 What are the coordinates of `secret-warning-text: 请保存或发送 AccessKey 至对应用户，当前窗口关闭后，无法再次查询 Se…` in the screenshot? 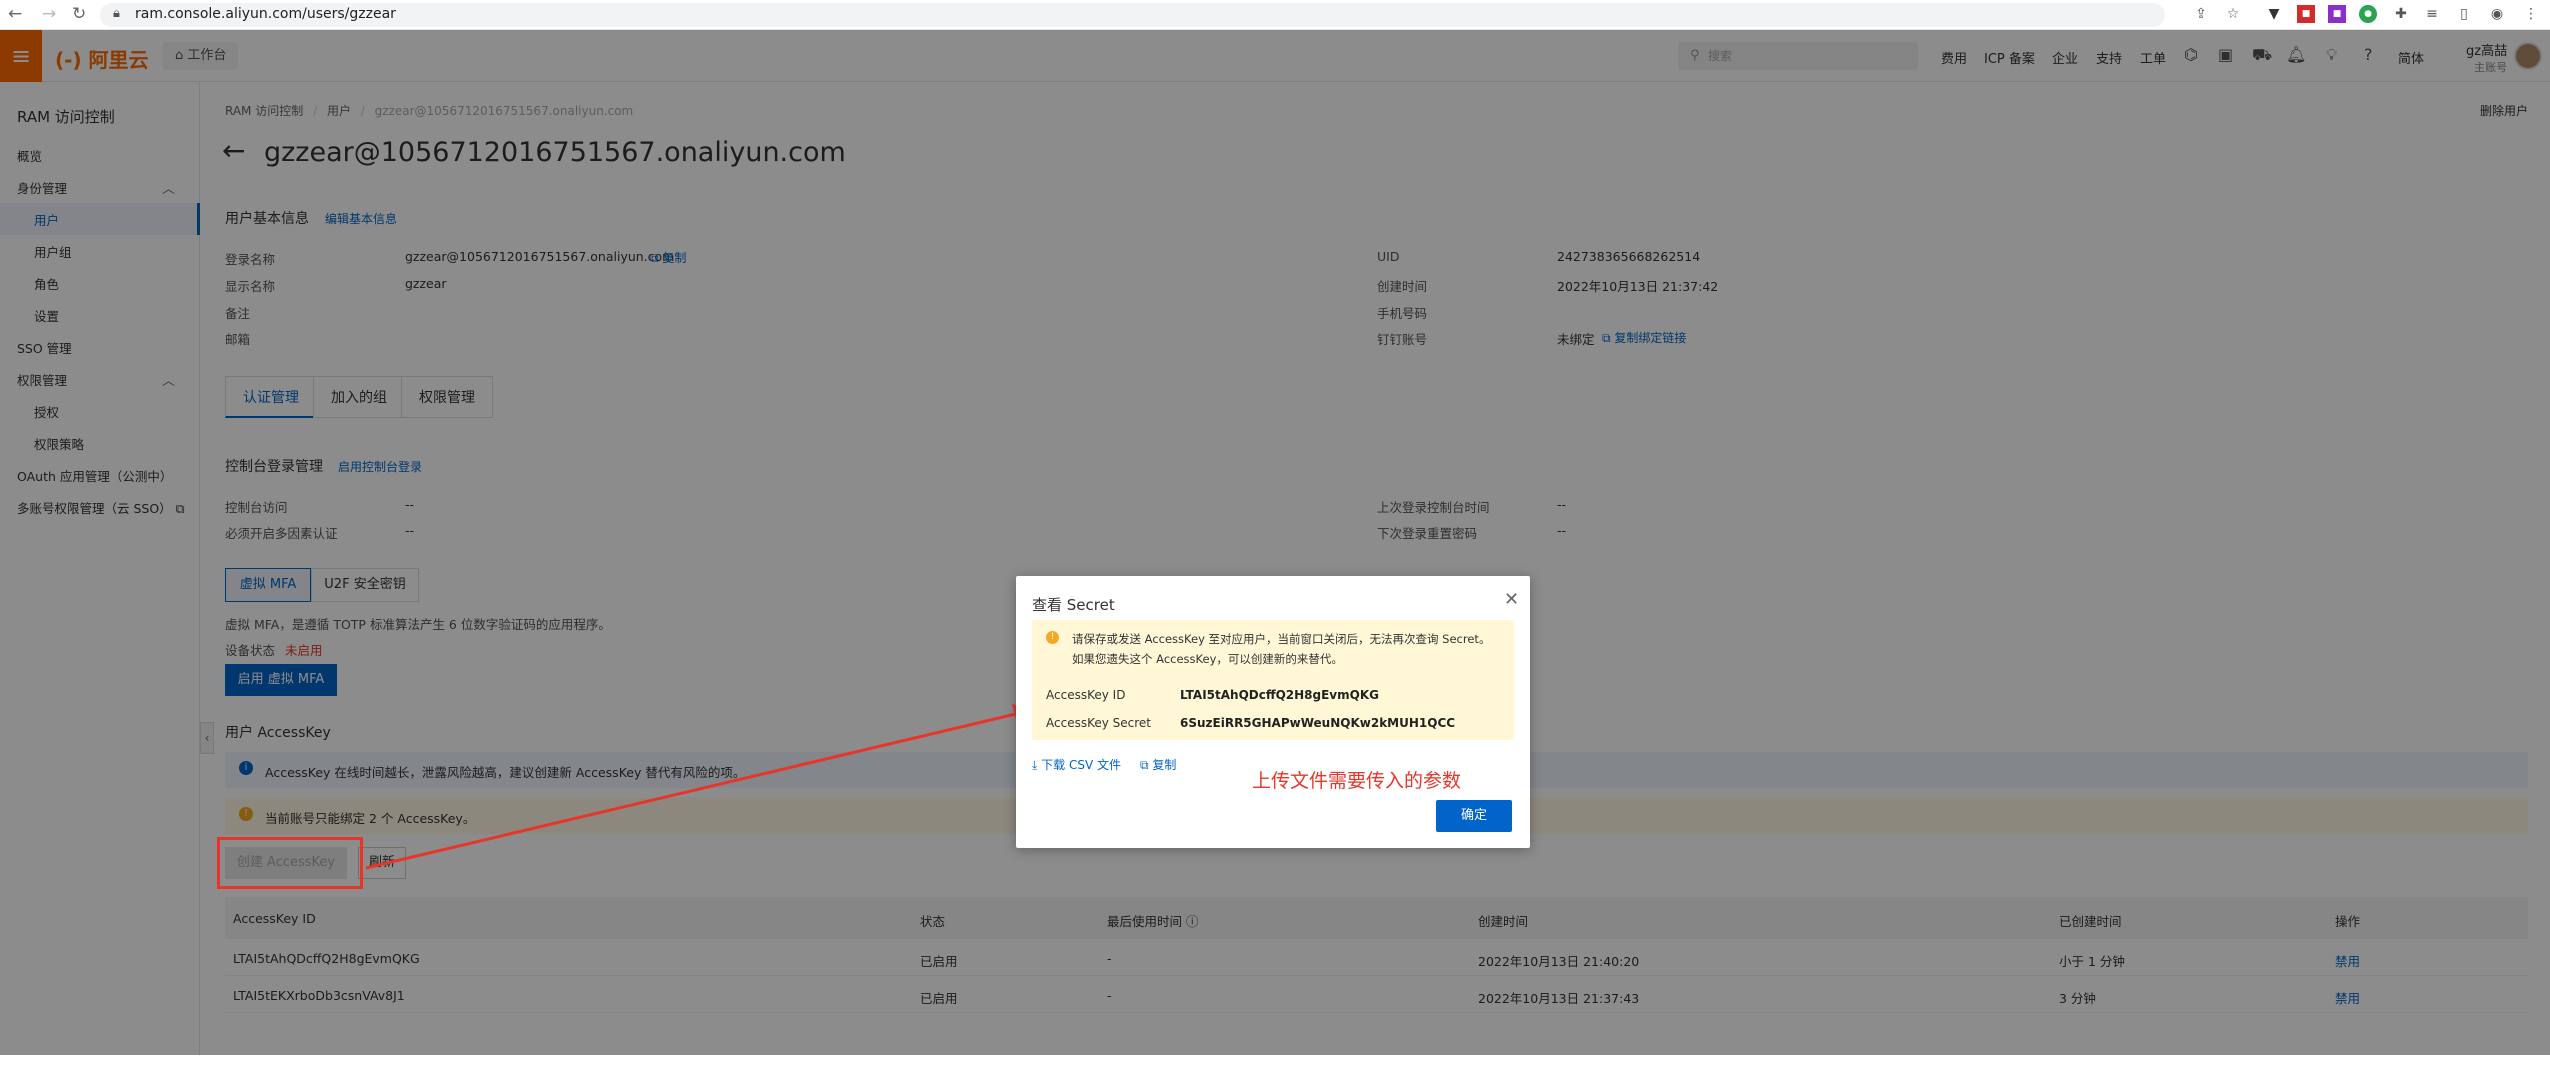 It's located at (1281, 649).